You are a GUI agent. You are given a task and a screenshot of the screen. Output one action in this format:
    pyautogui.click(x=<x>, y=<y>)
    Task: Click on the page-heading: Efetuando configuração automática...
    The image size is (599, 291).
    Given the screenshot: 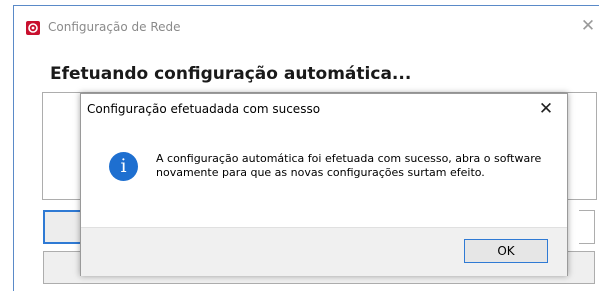 What is the action you would take?
    pyautogui.click(x=231, y=74)
    